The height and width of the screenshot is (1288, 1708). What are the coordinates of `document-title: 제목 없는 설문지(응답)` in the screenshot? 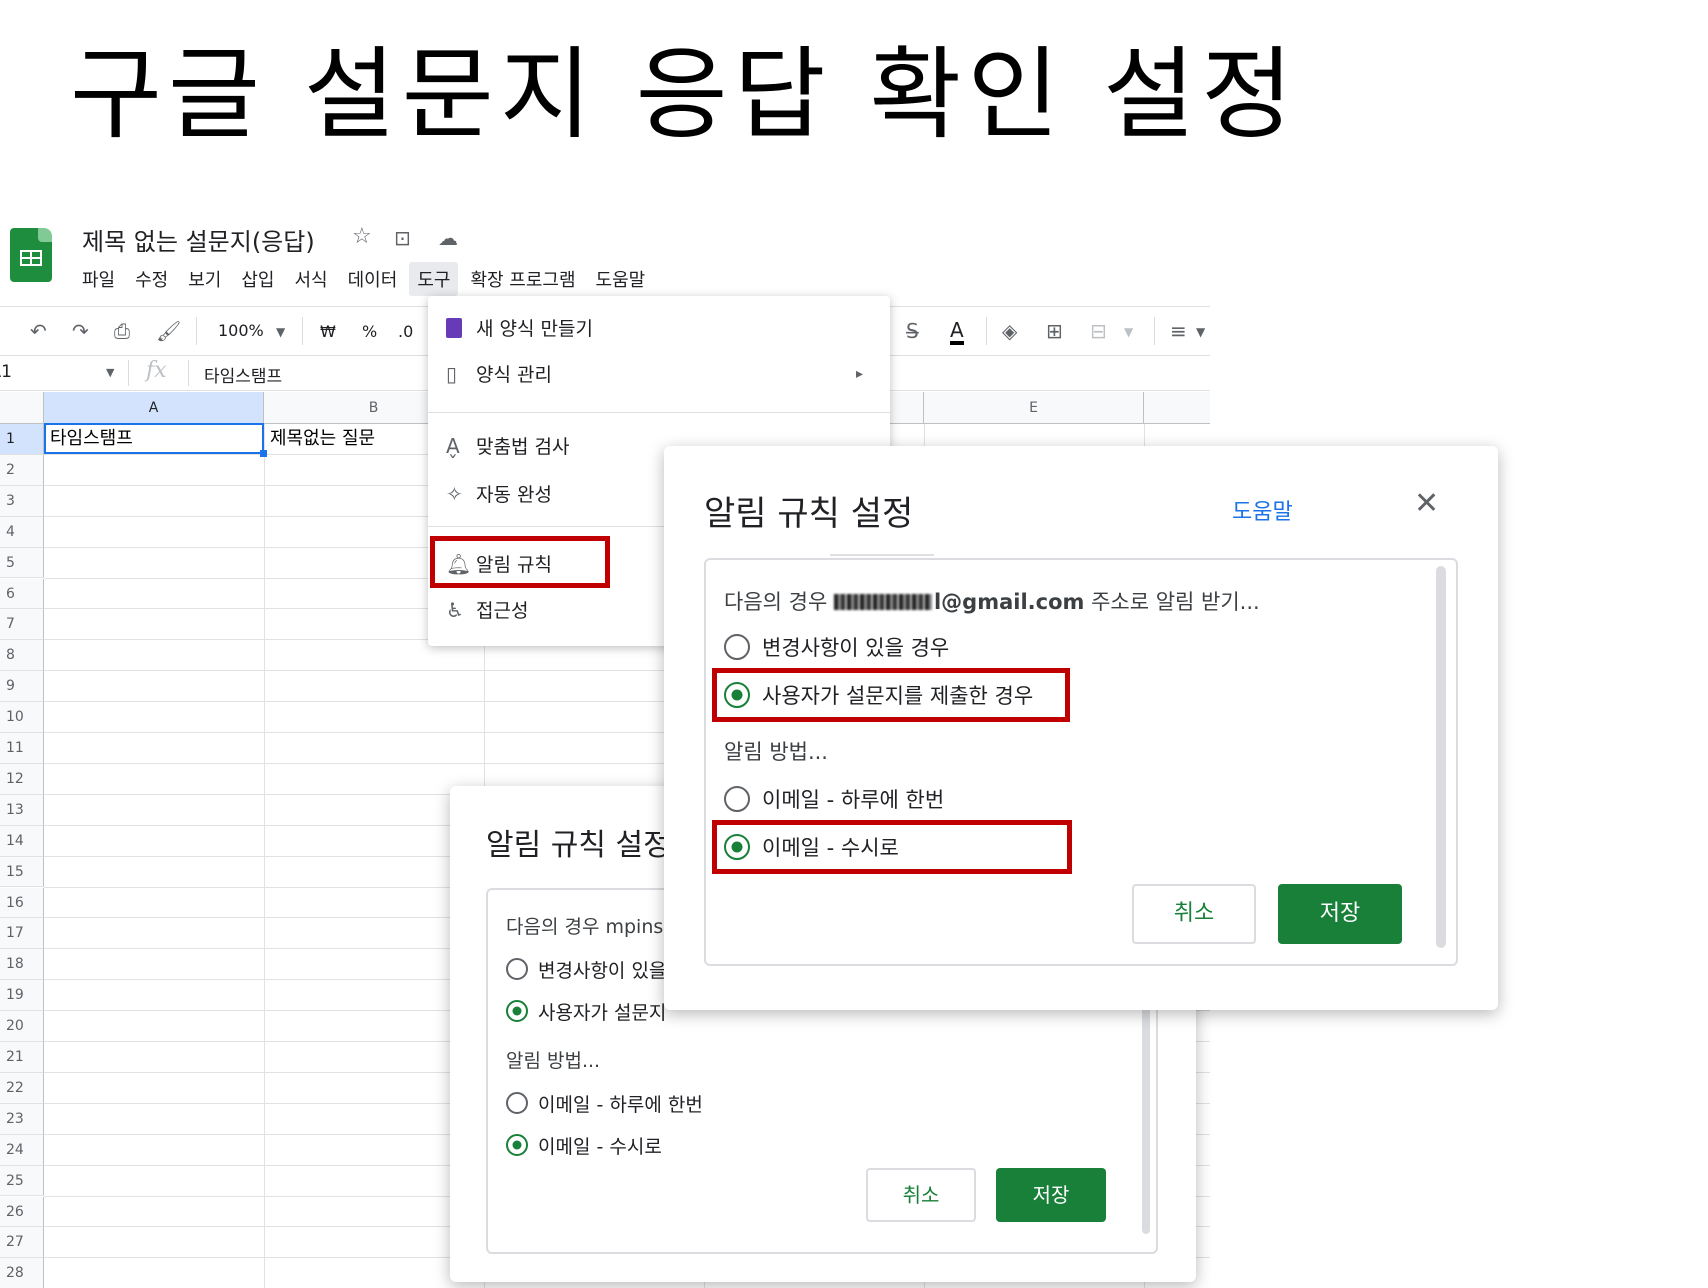 It's located at (198, 239).